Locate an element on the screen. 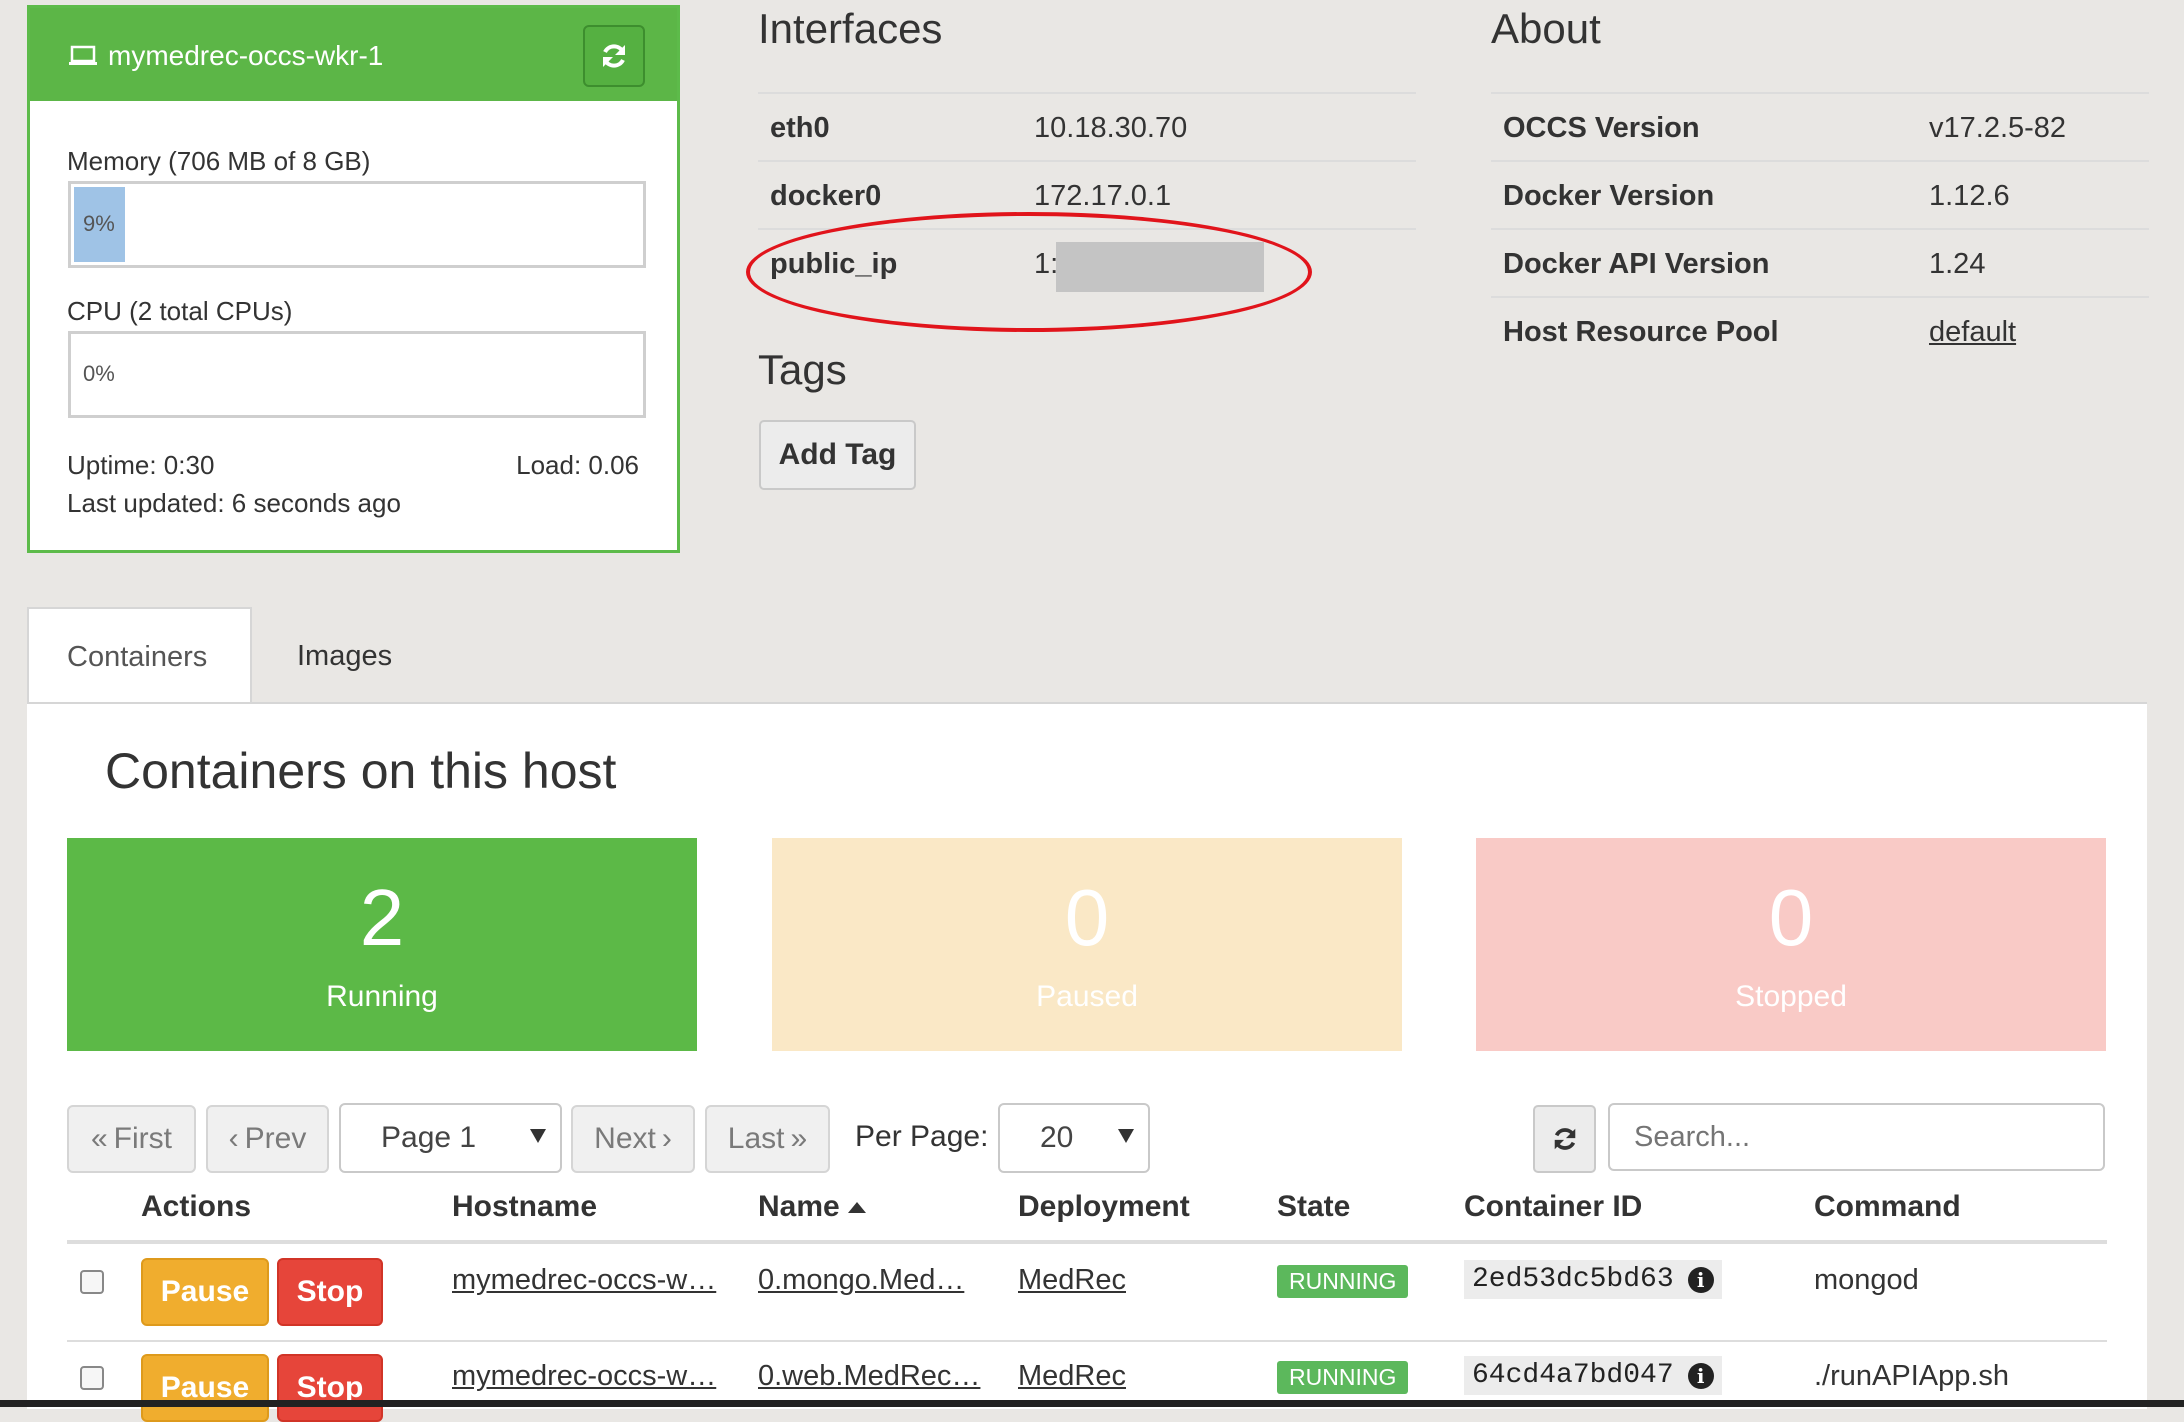  container-id-value: 64cd4a7bd047 is located at coordinates (1573, 1375).